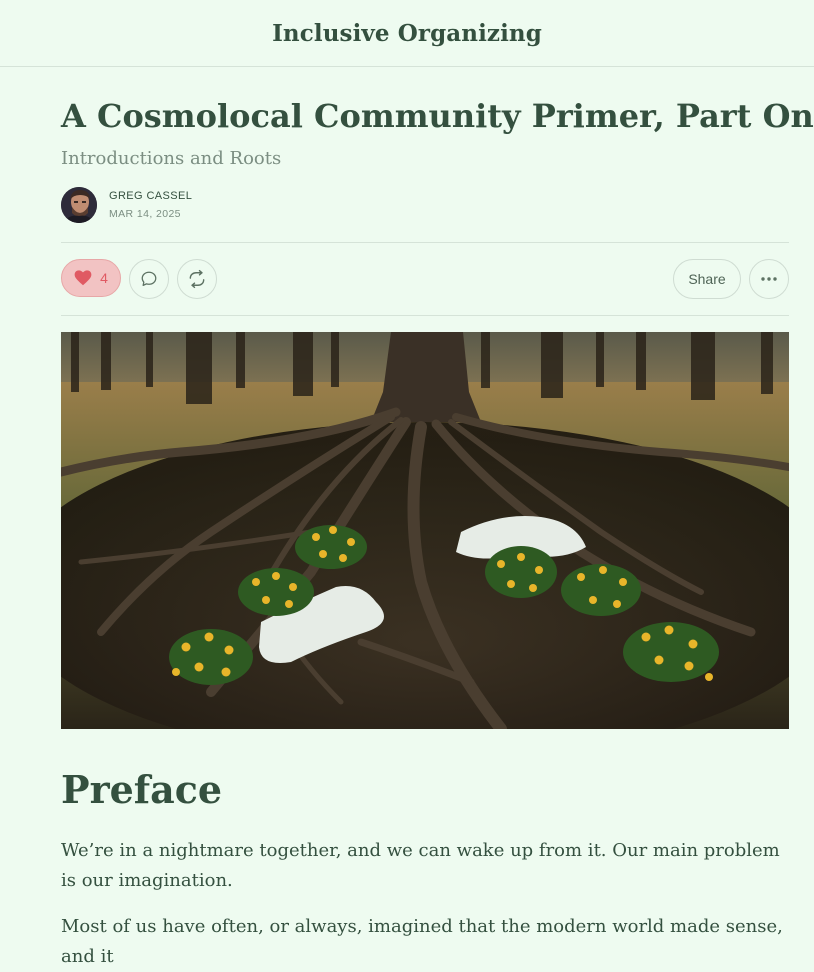  Describe the element at coordinates (707, 279) in the screenshot. I see `share-button: Share` at that location.